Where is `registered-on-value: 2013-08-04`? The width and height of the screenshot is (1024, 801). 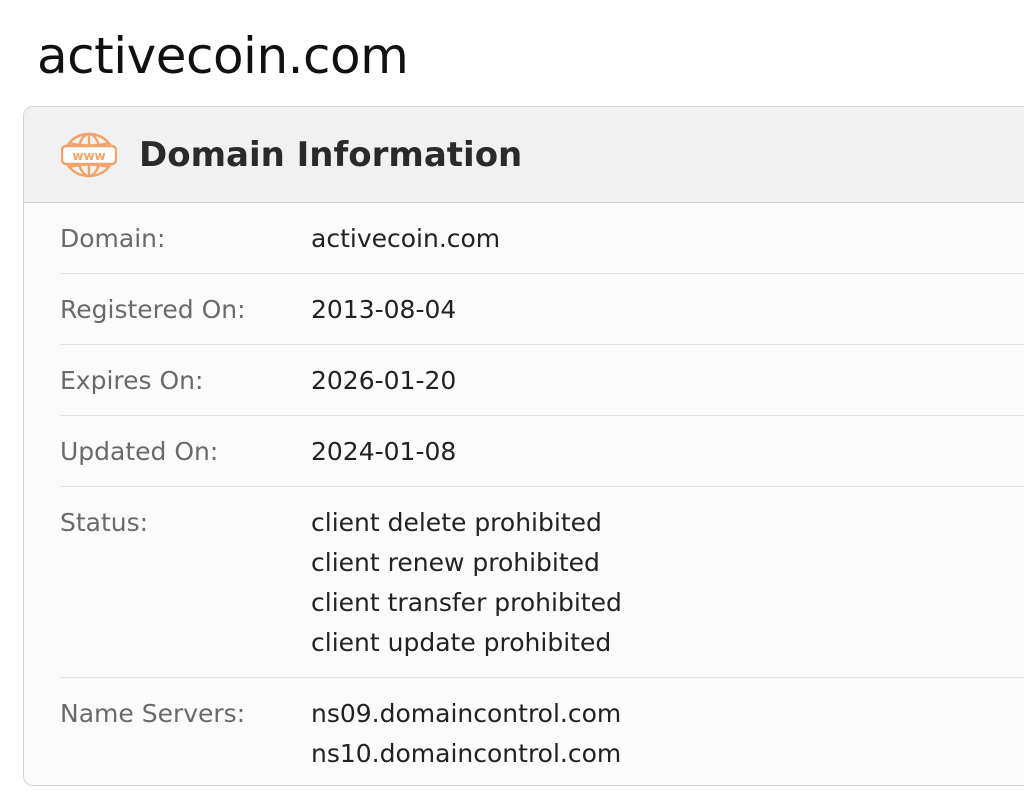 registered-on-value: 2013-08-04 is located at coordinates (384, 309).